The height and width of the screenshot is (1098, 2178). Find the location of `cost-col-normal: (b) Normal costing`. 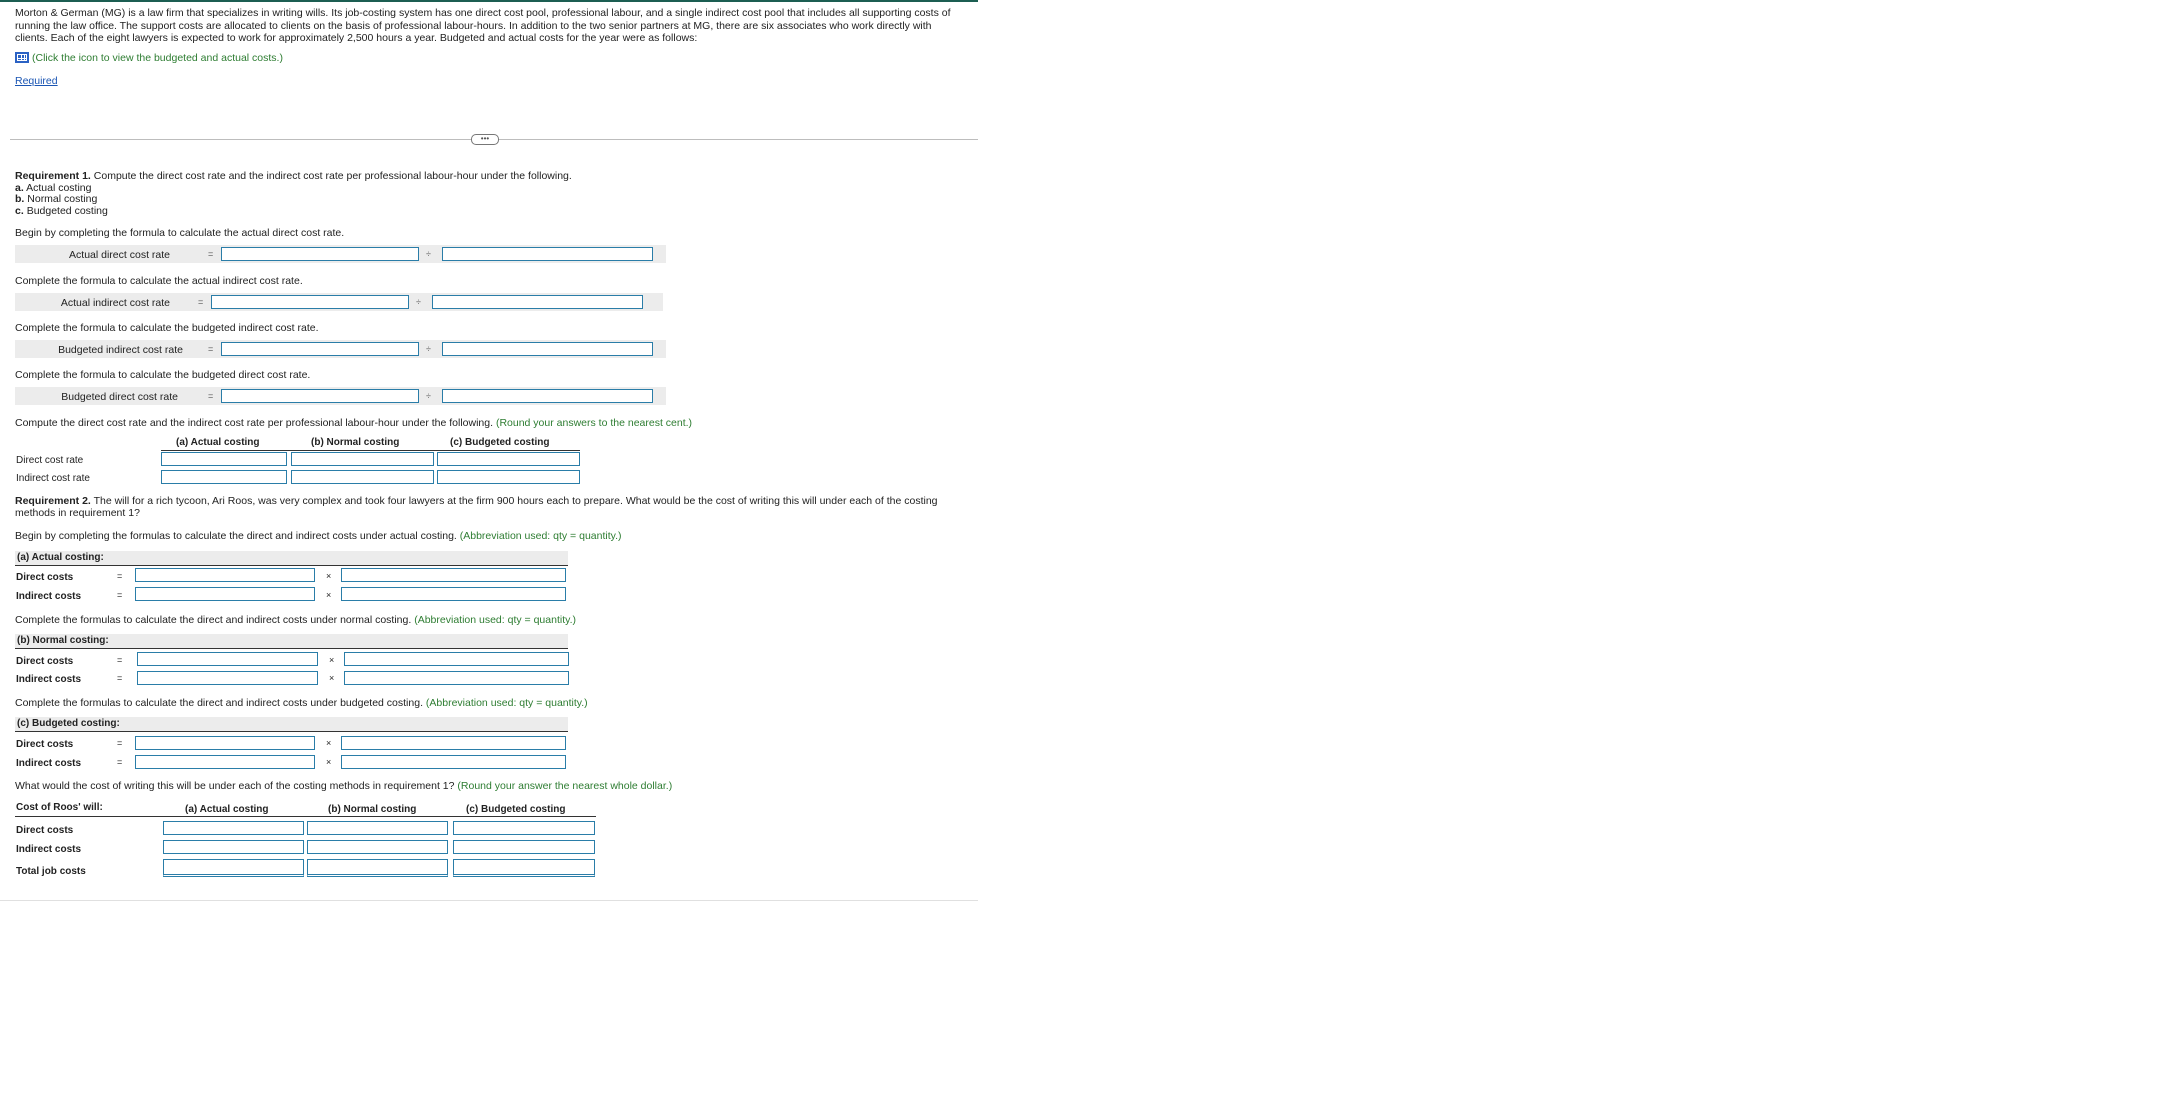

cost-col-normal: (b) Normal costing is located at coordinates (372, 809).